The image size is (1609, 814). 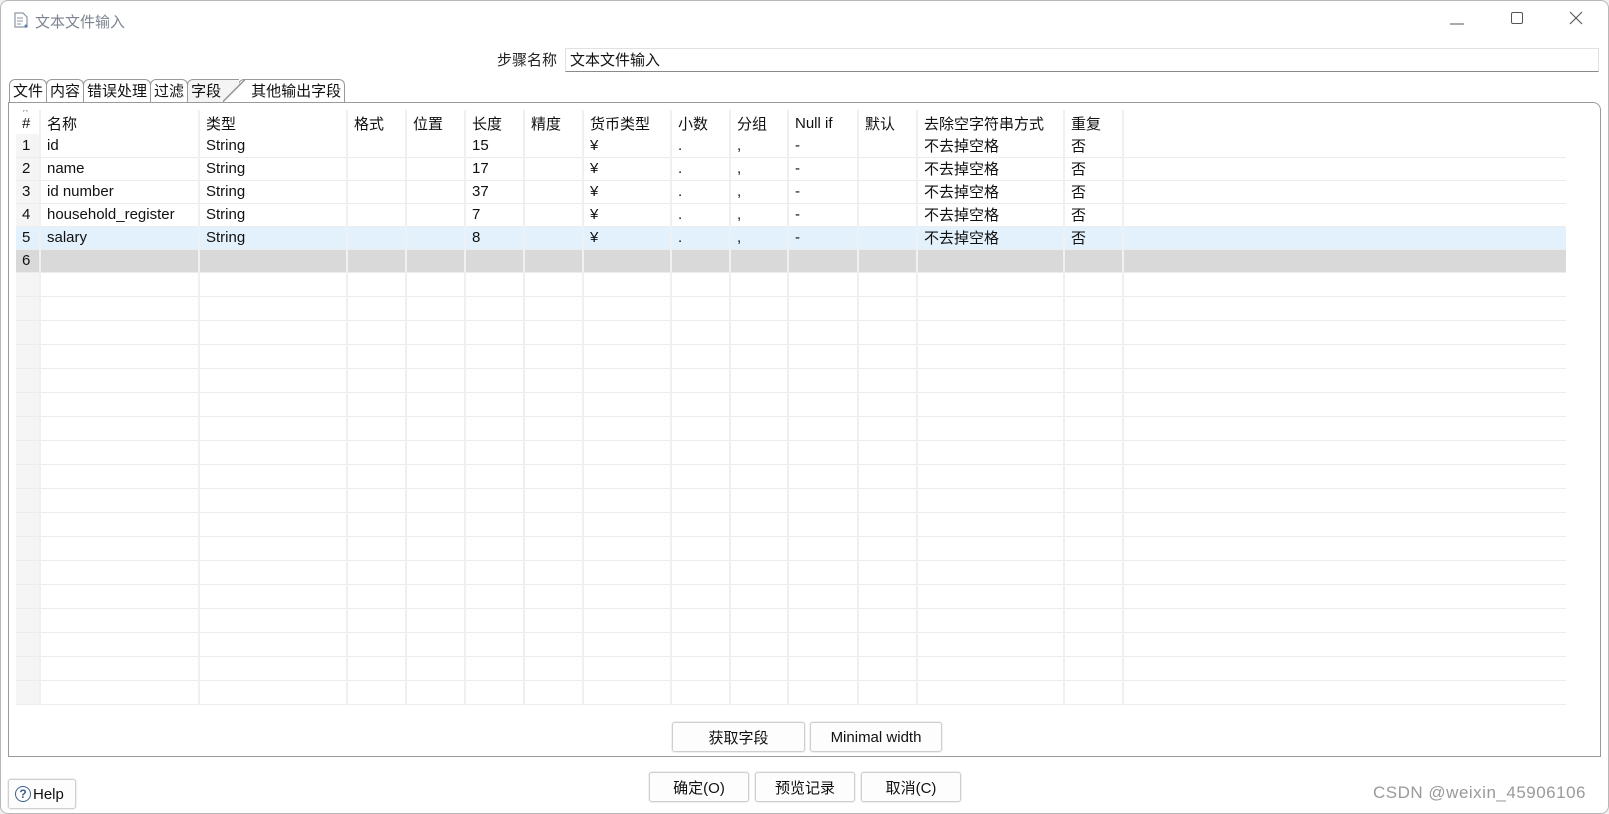 What do you see at coordinates (991, 146) in the screenshot?
I see `cell-trim-type: 不去掉空格` at bounding box center [991, 146].